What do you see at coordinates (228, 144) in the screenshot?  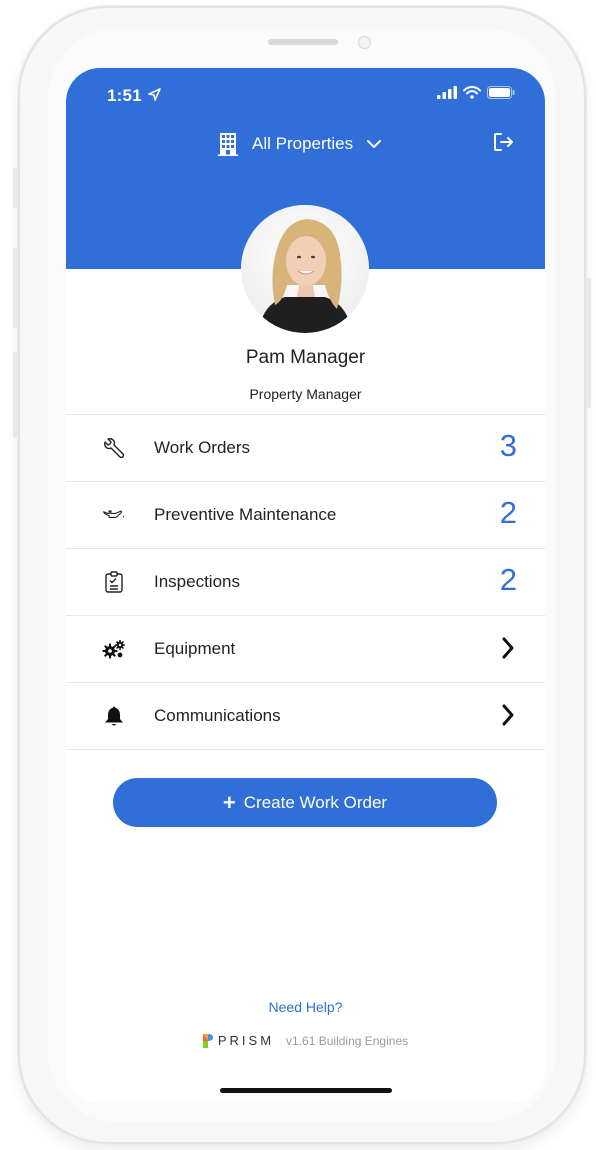 I see `building-icon` at bounding box center [228, 144].